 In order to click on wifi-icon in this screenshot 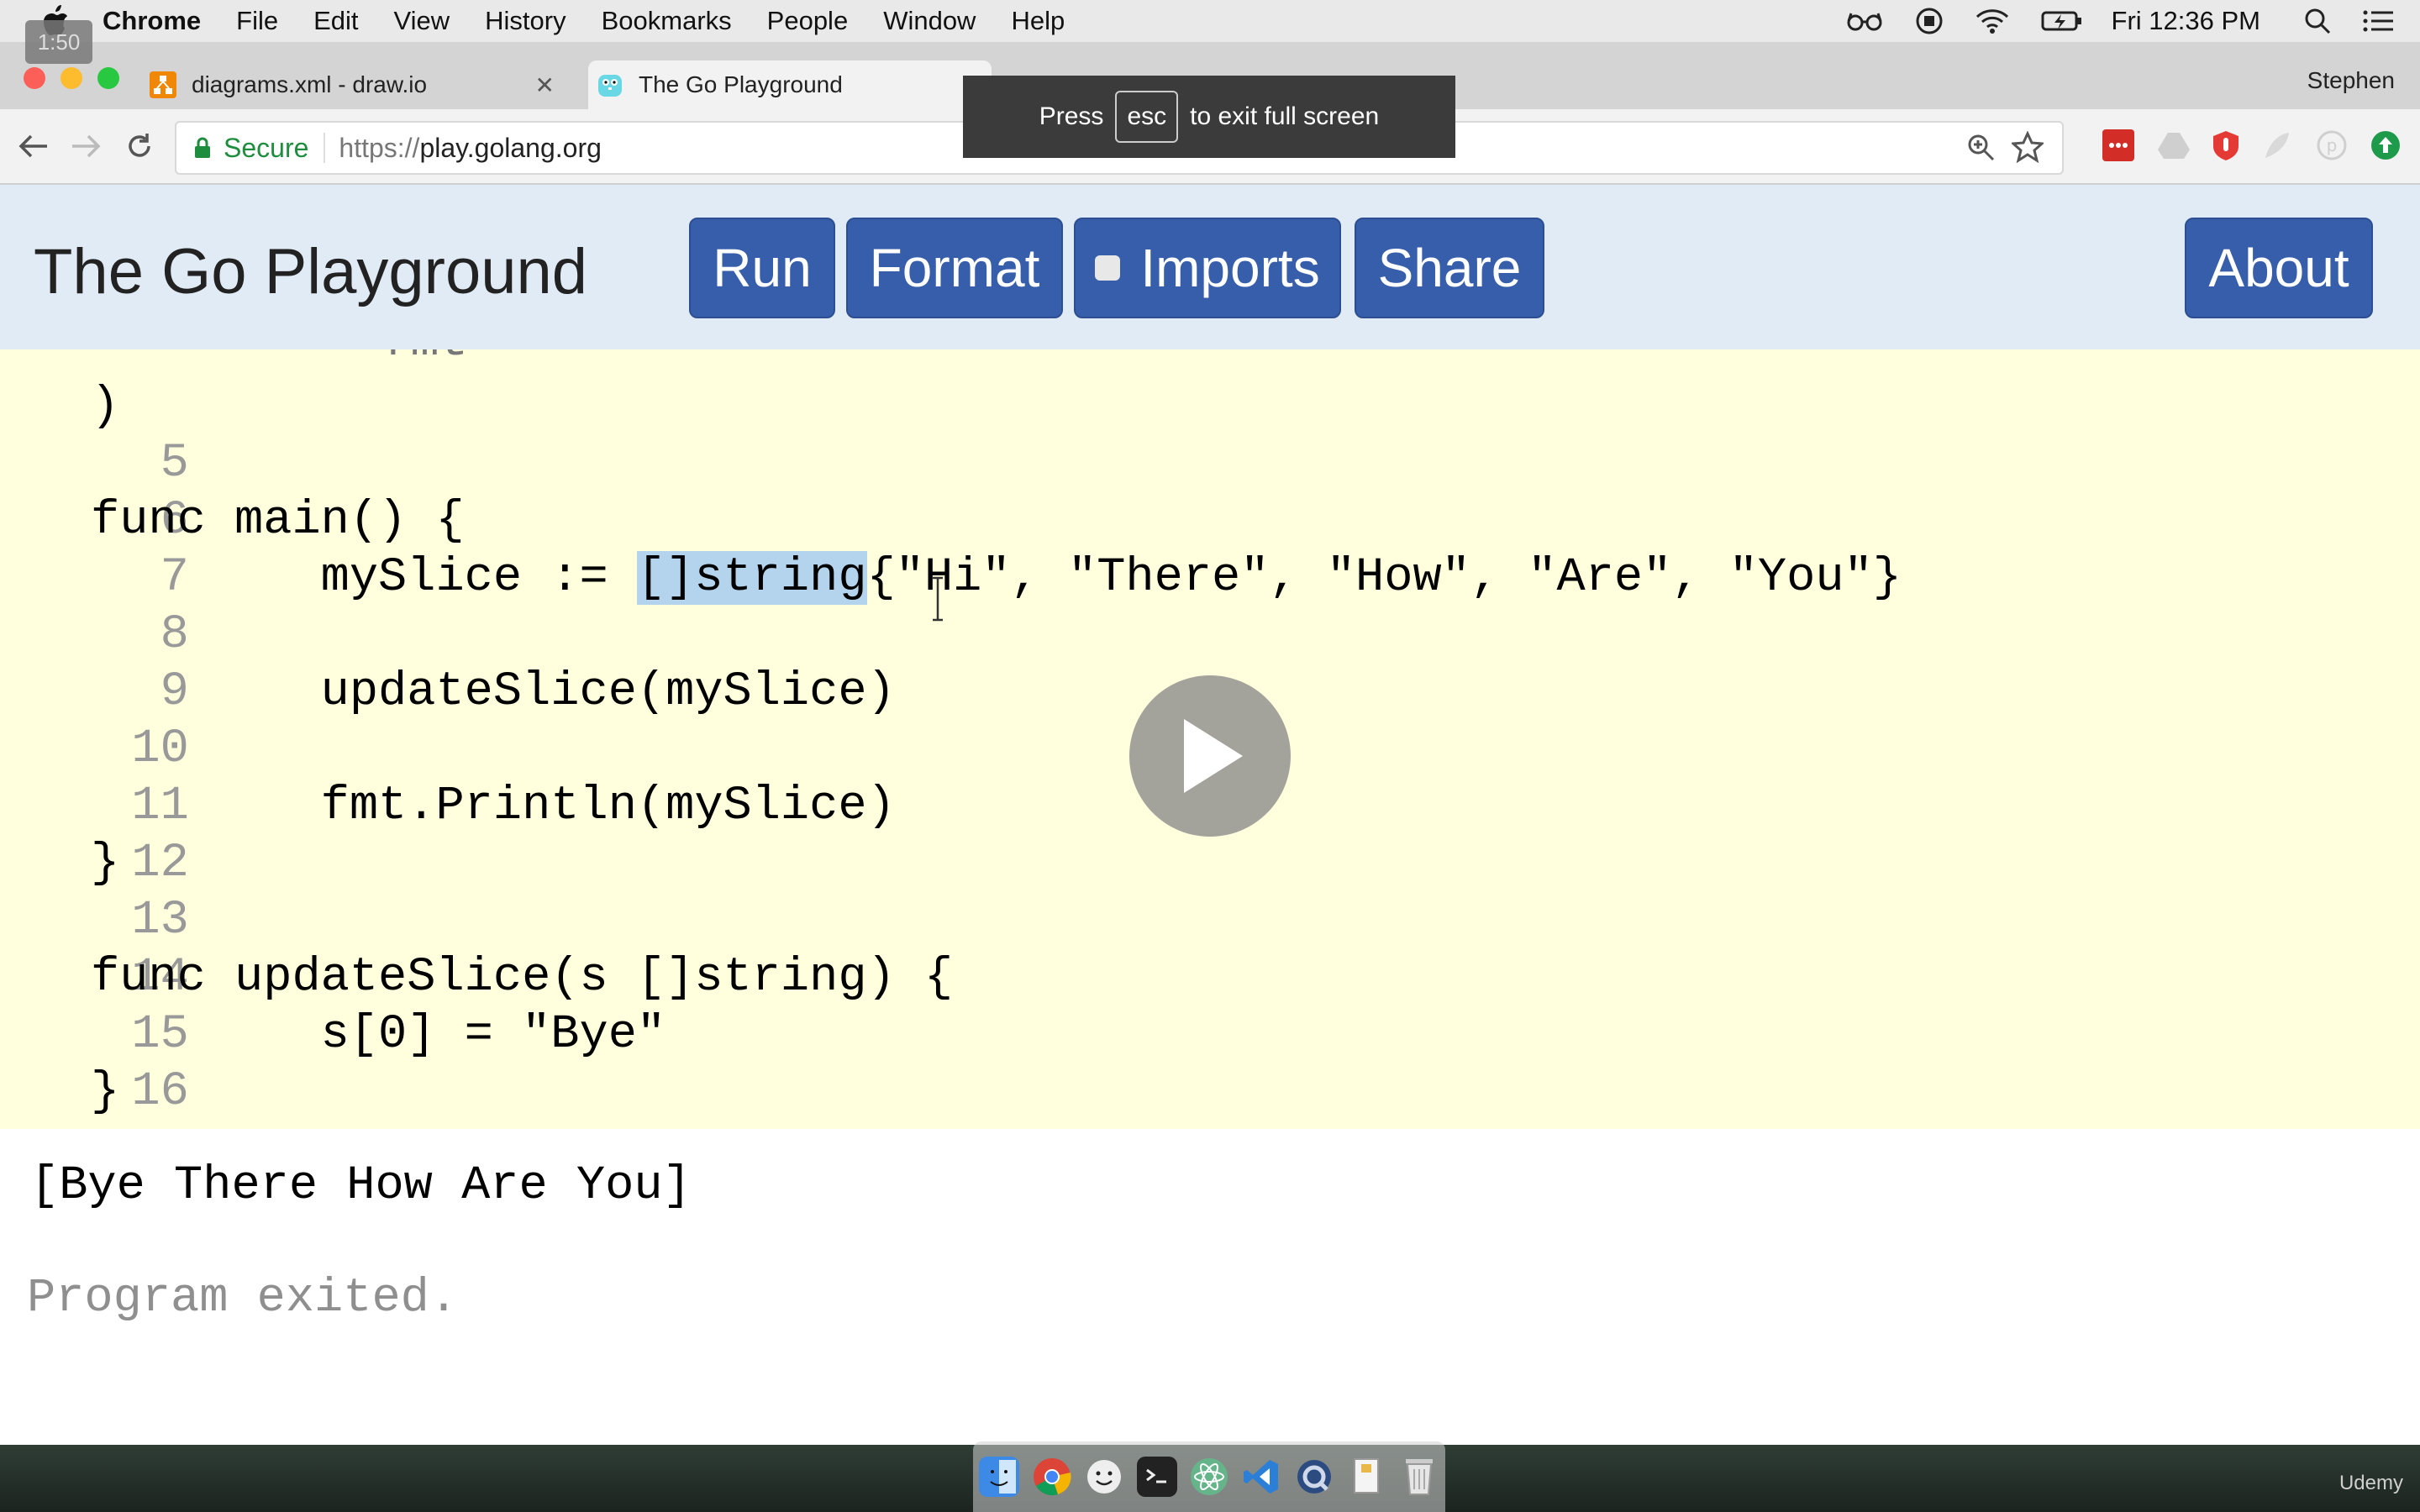, I will do `click(1992, 21)`.